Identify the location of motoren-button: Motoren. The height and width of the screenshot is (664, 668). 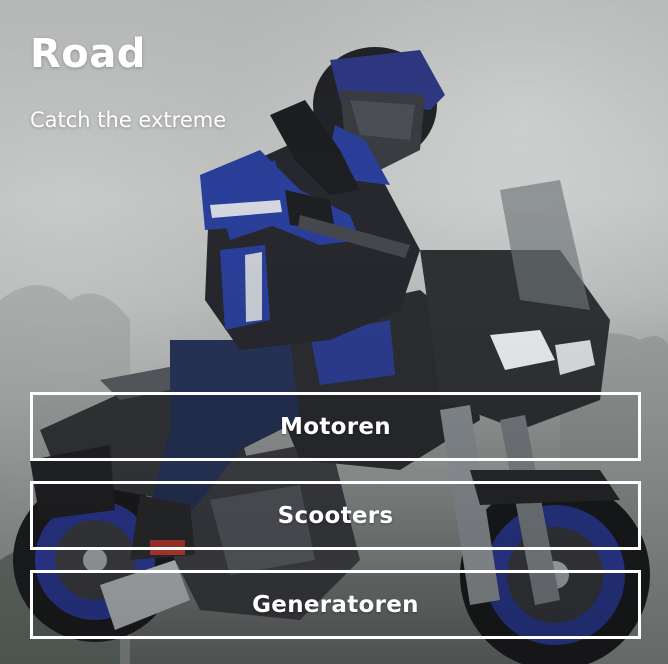
(335, 426).